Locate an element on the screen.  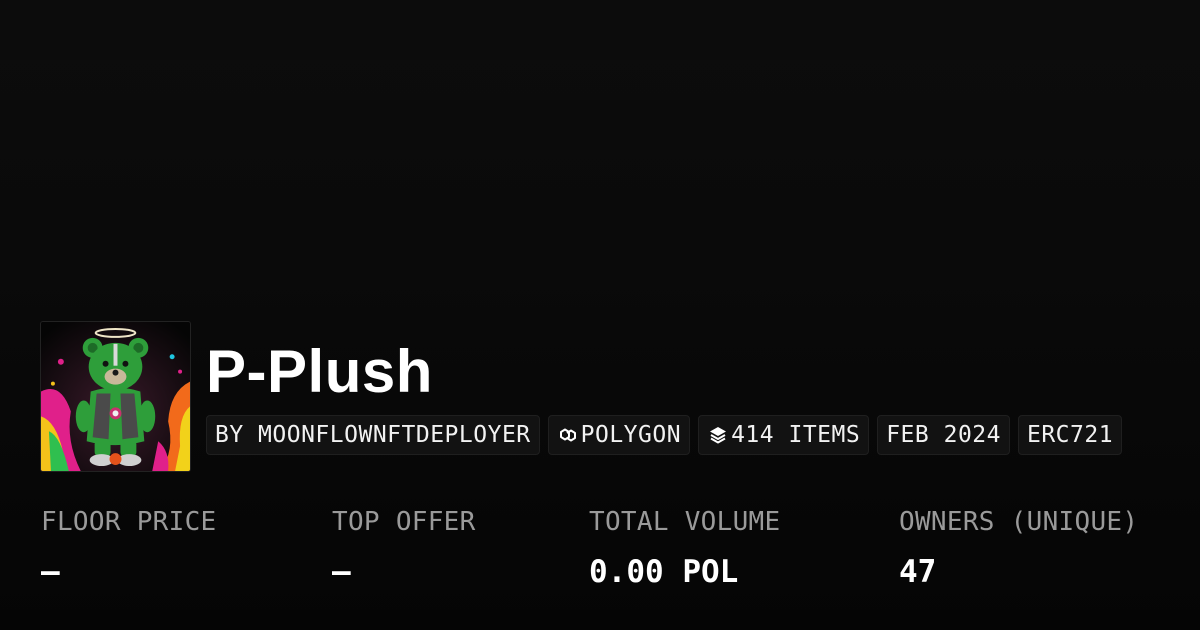
date-label: FEB 2024 is located at coordinates (943, 435).